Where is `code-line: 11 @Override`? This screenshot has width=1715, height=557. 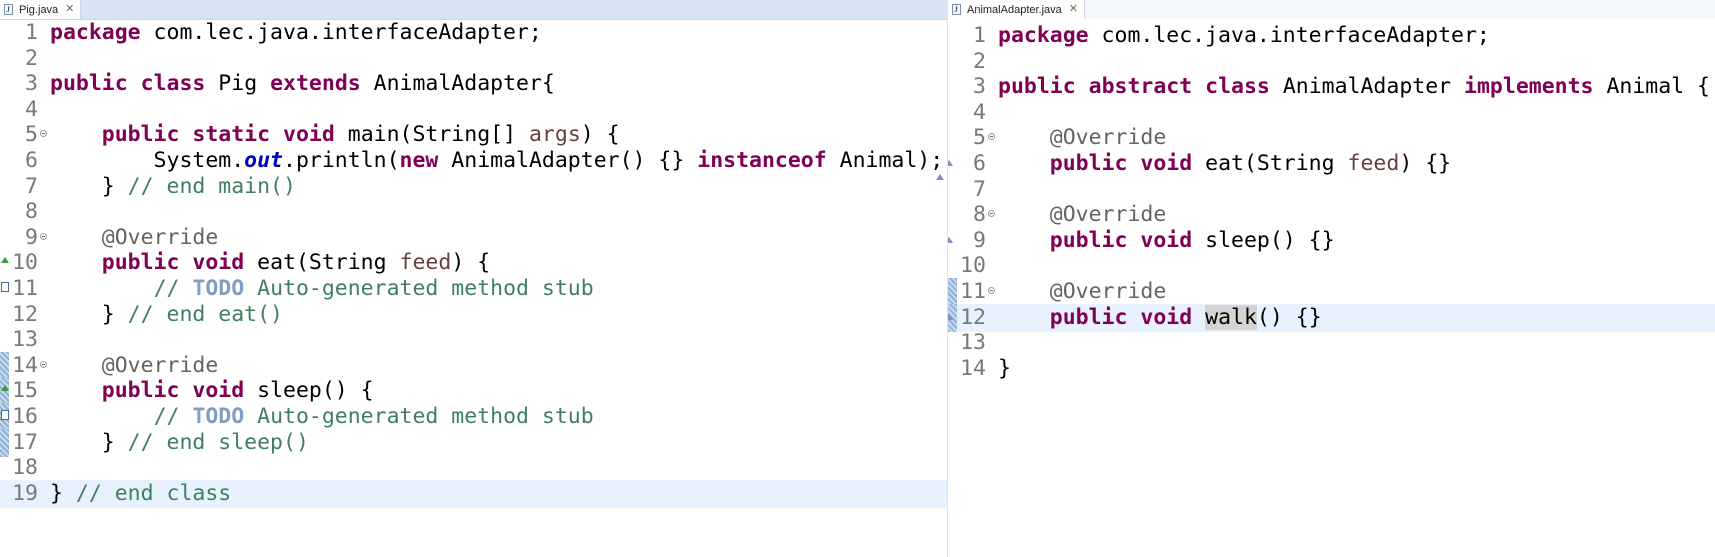 code-line: 11 @Override is located at coordinates (1331, 292).